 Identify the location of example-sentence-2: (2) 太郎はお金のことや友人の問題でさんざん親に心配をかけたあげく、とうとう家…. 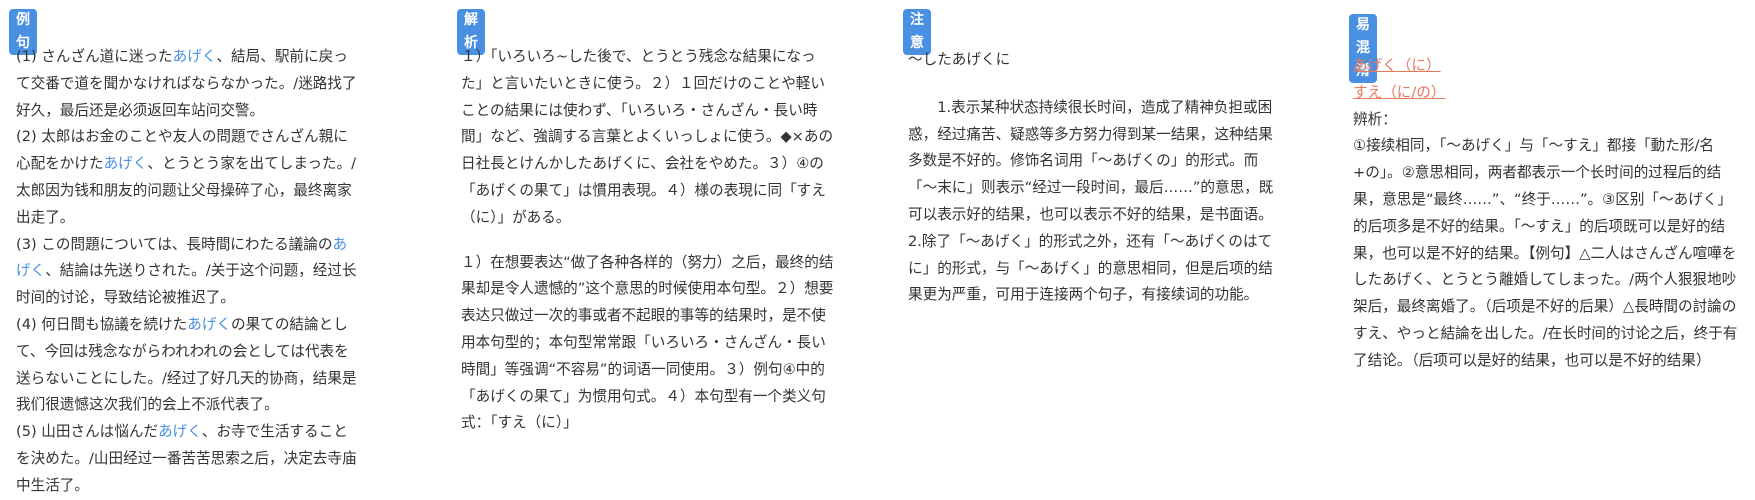
(186, 177).